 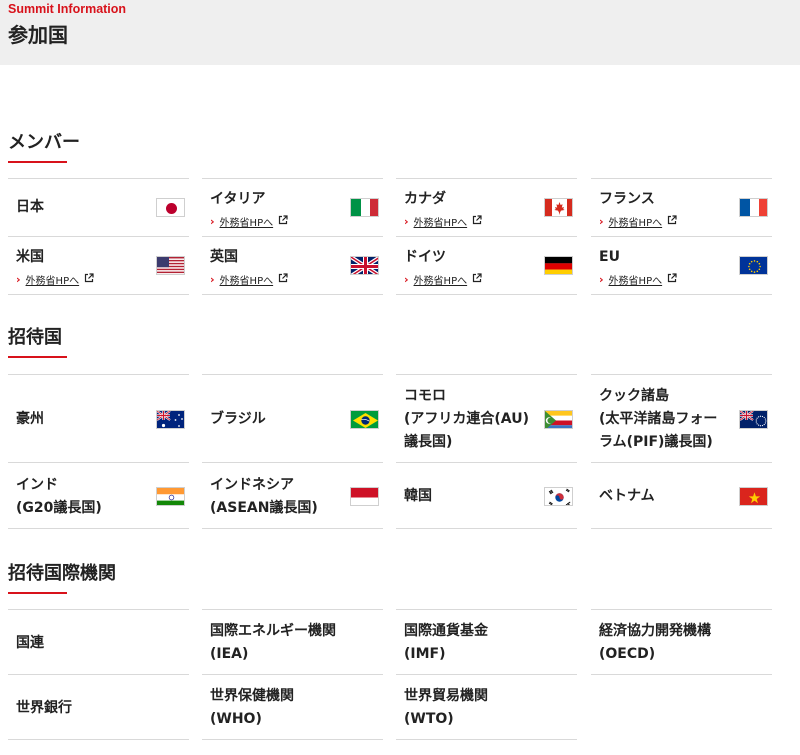 What do you see at coordinates (425, 654) in the screenshot?
I see `entry-name-line: (IMF)` at bounding box center [425, 654].